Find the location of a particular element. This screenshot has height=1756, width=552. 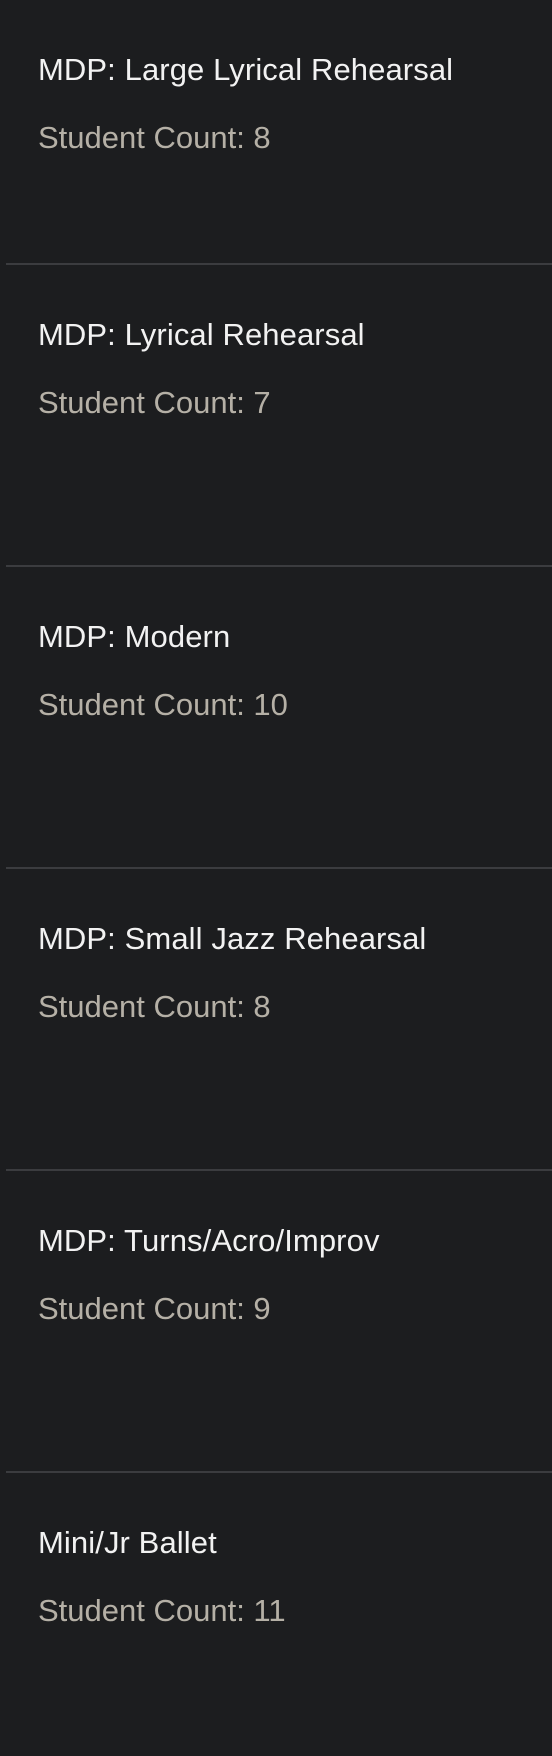

student-count: Student Count: 11 is located at coordinates (162, 1610).